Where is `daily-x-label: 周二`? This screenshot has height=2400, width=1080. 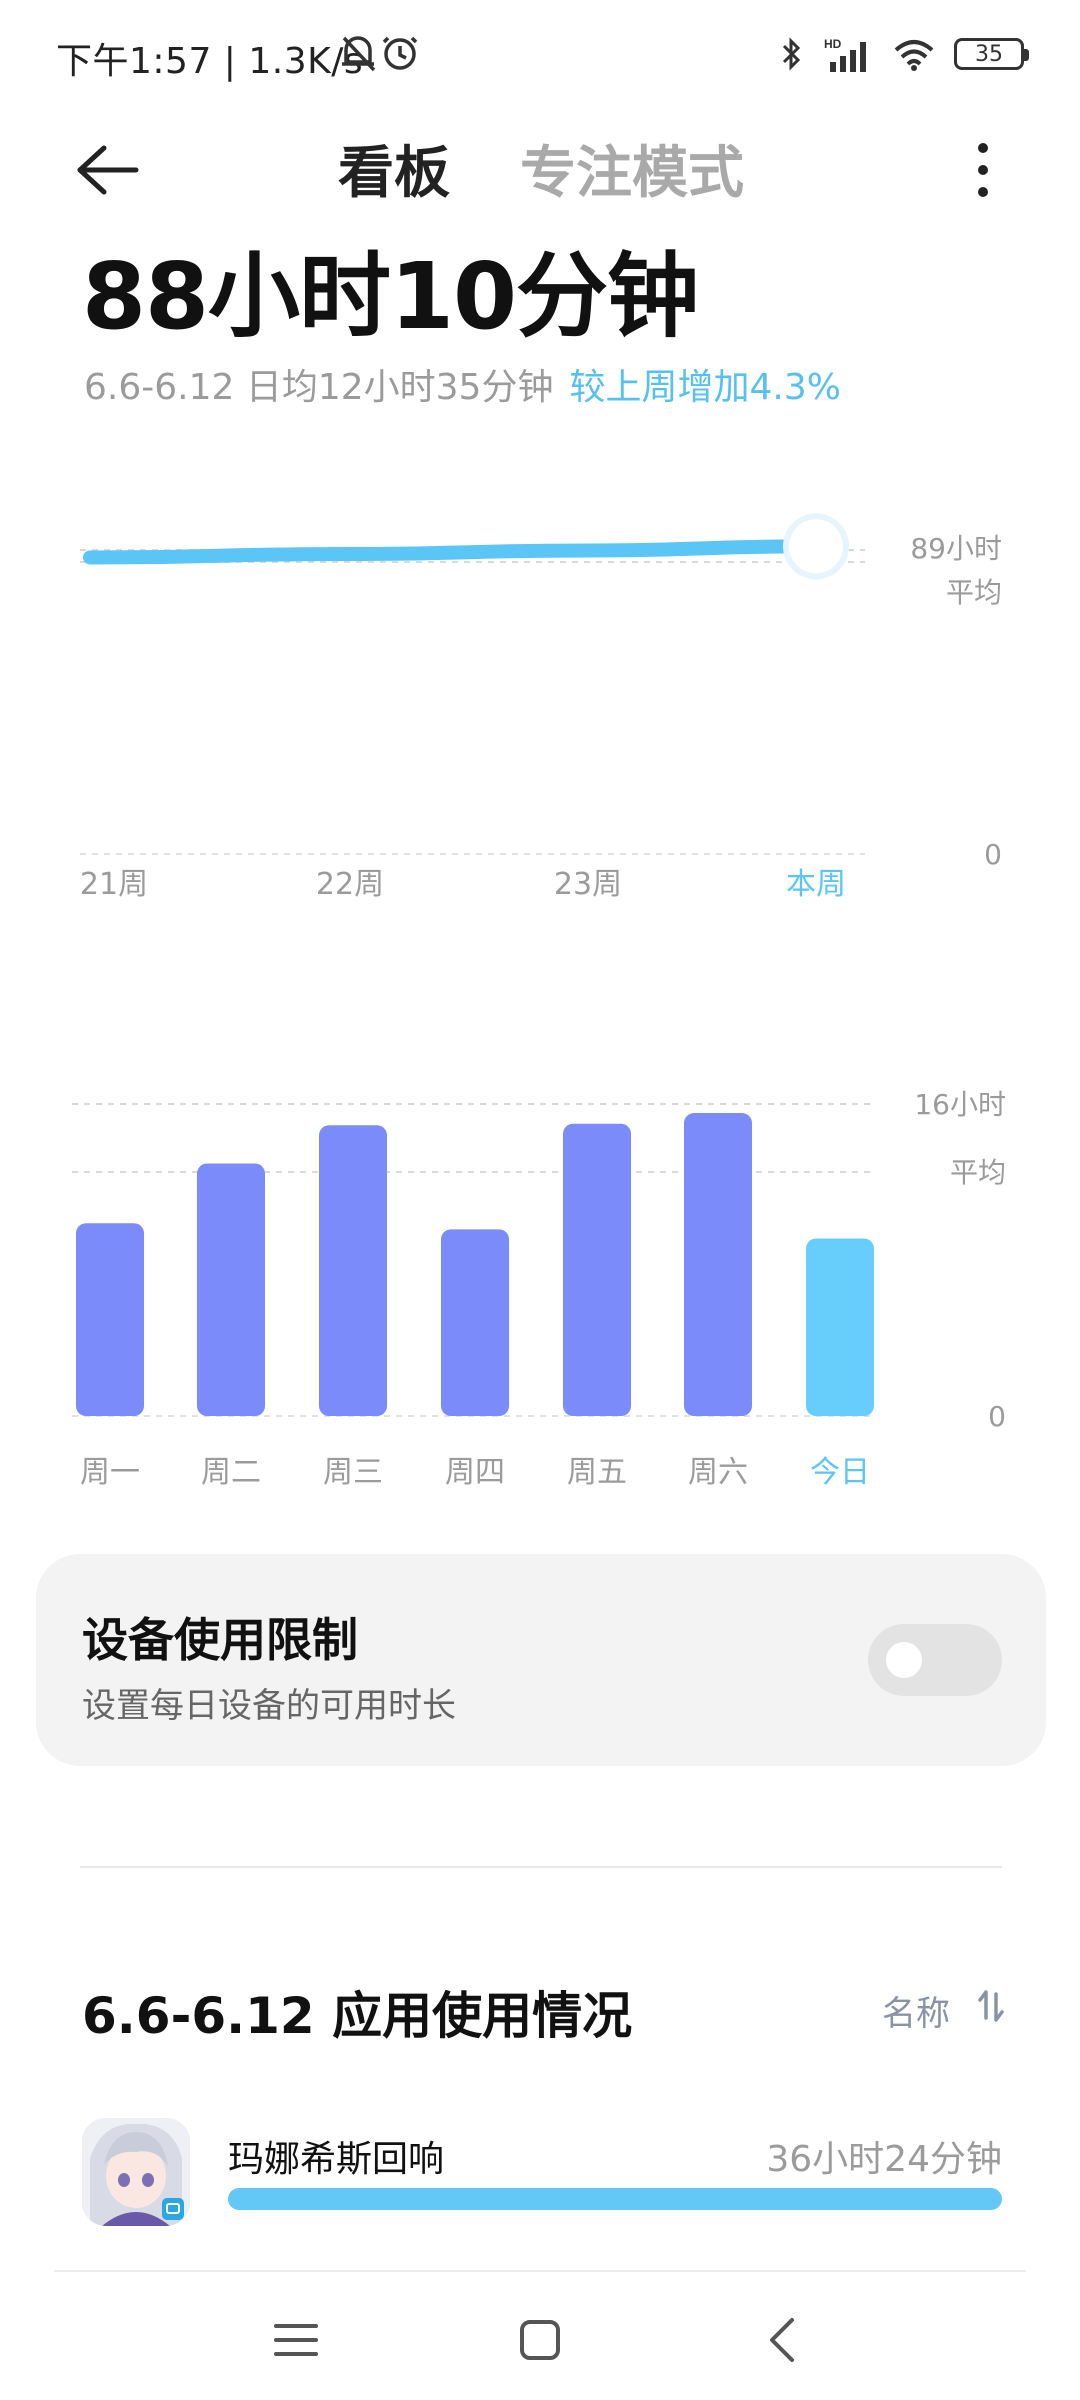
daily-x-label: 周二 is located at coordinates (231, 1472).